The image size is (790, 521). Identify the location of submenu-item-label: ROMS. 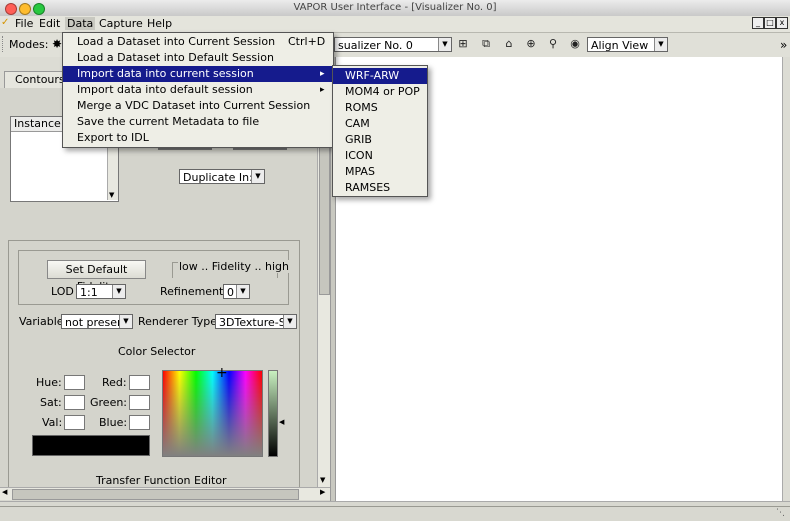
(361, 107).